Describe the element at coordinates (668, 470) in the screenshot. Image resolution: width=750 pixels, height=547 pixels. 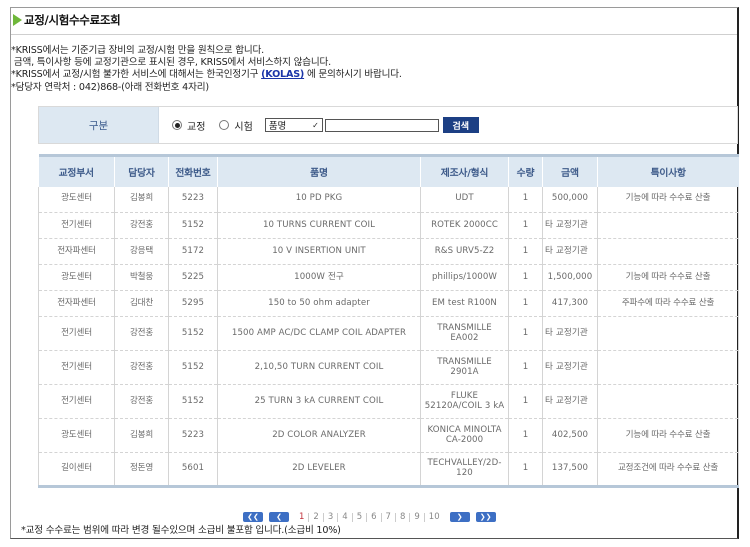
I see `cell-remarks: 교정조건에 따라 수수료 산출` at that location.